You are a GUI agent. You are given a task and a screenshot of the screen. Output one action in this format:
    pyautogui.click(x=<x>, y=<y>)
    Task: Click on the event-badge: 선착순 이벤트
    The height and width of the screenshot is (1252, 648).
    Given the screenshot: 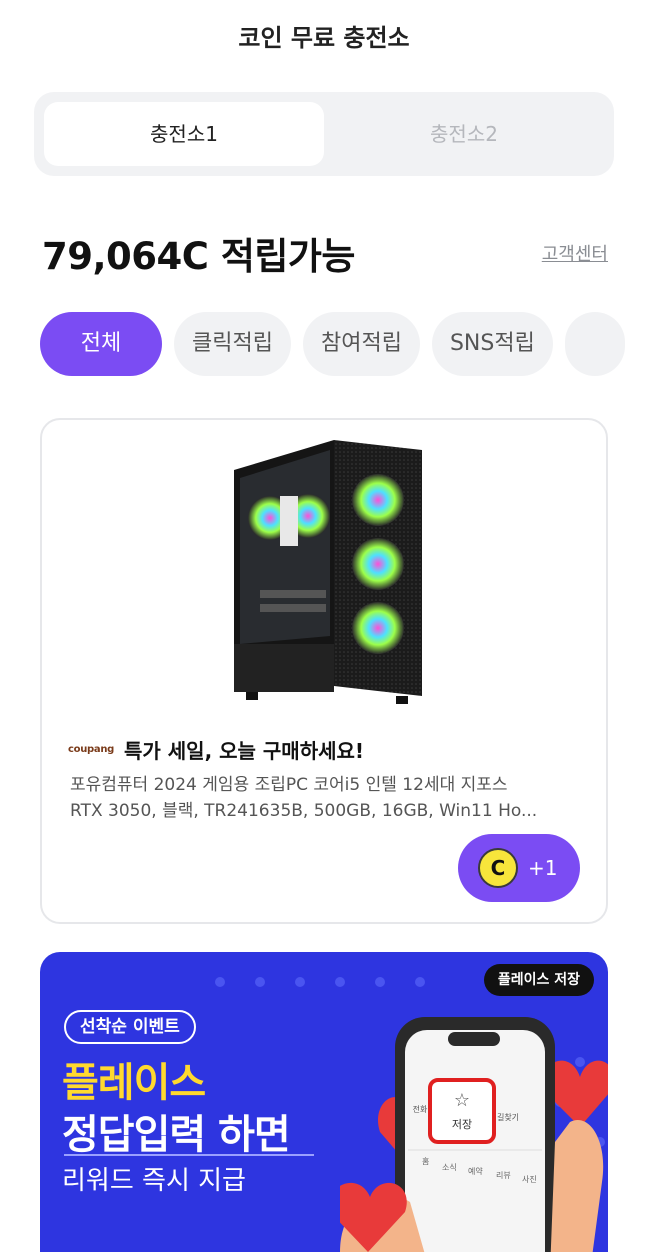 What is the action you would take?
    pyautogui.click(x=130, y=1027)
    